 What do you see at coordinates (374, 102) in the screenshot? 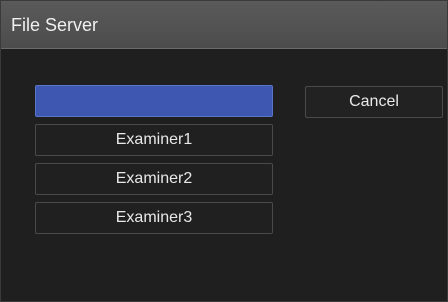
I see `cancel-button: Cancel` at bounding box center [374, 102].